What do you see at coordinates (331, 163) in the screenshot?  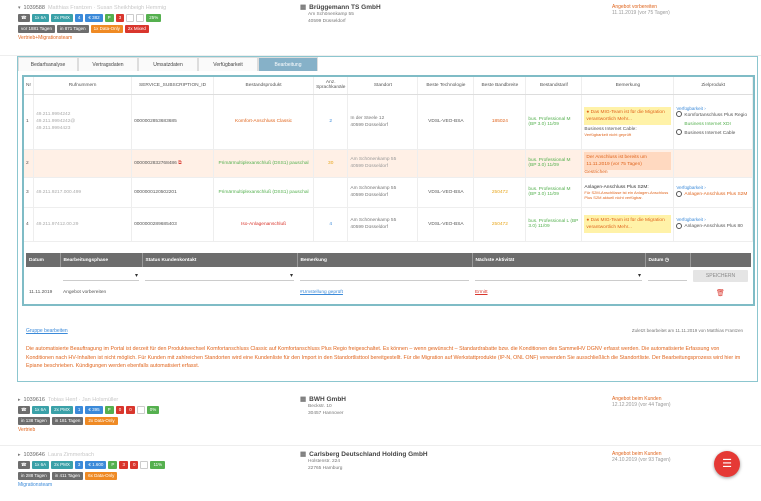 I see `cell-channels: 30` at bounding box center [331, 163].